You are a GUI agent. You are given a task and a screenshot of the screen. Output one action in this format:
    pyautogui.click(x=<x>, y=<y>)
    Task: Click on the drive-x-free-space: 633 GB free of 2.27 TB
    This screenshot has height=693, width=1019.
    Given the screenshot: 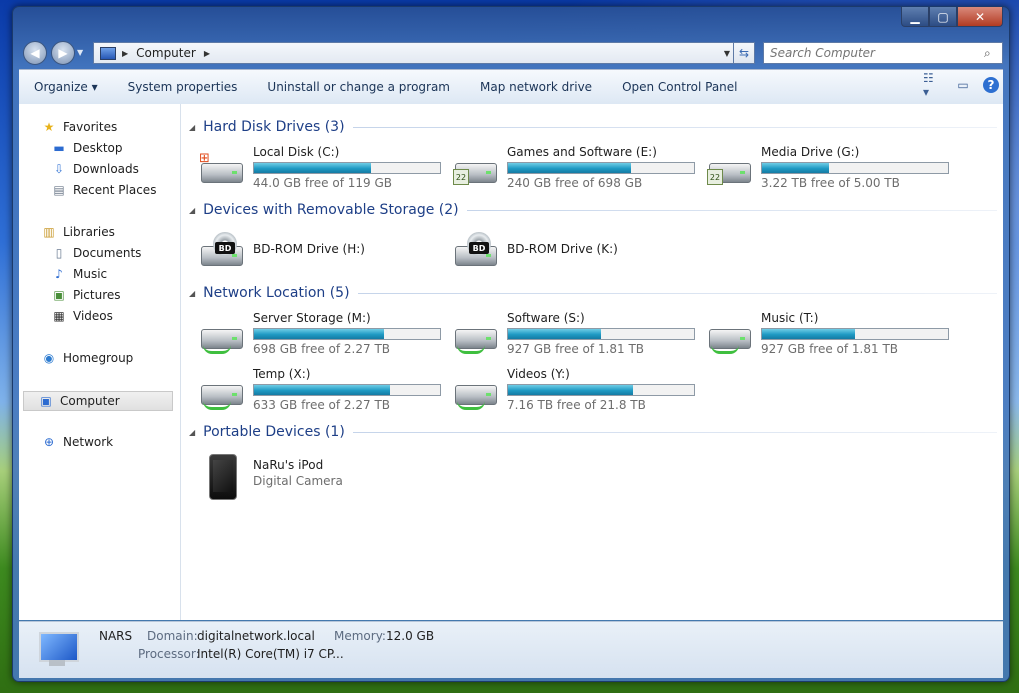 What is the action you would take?
    pyautogui.click(x=322, y=405)
    